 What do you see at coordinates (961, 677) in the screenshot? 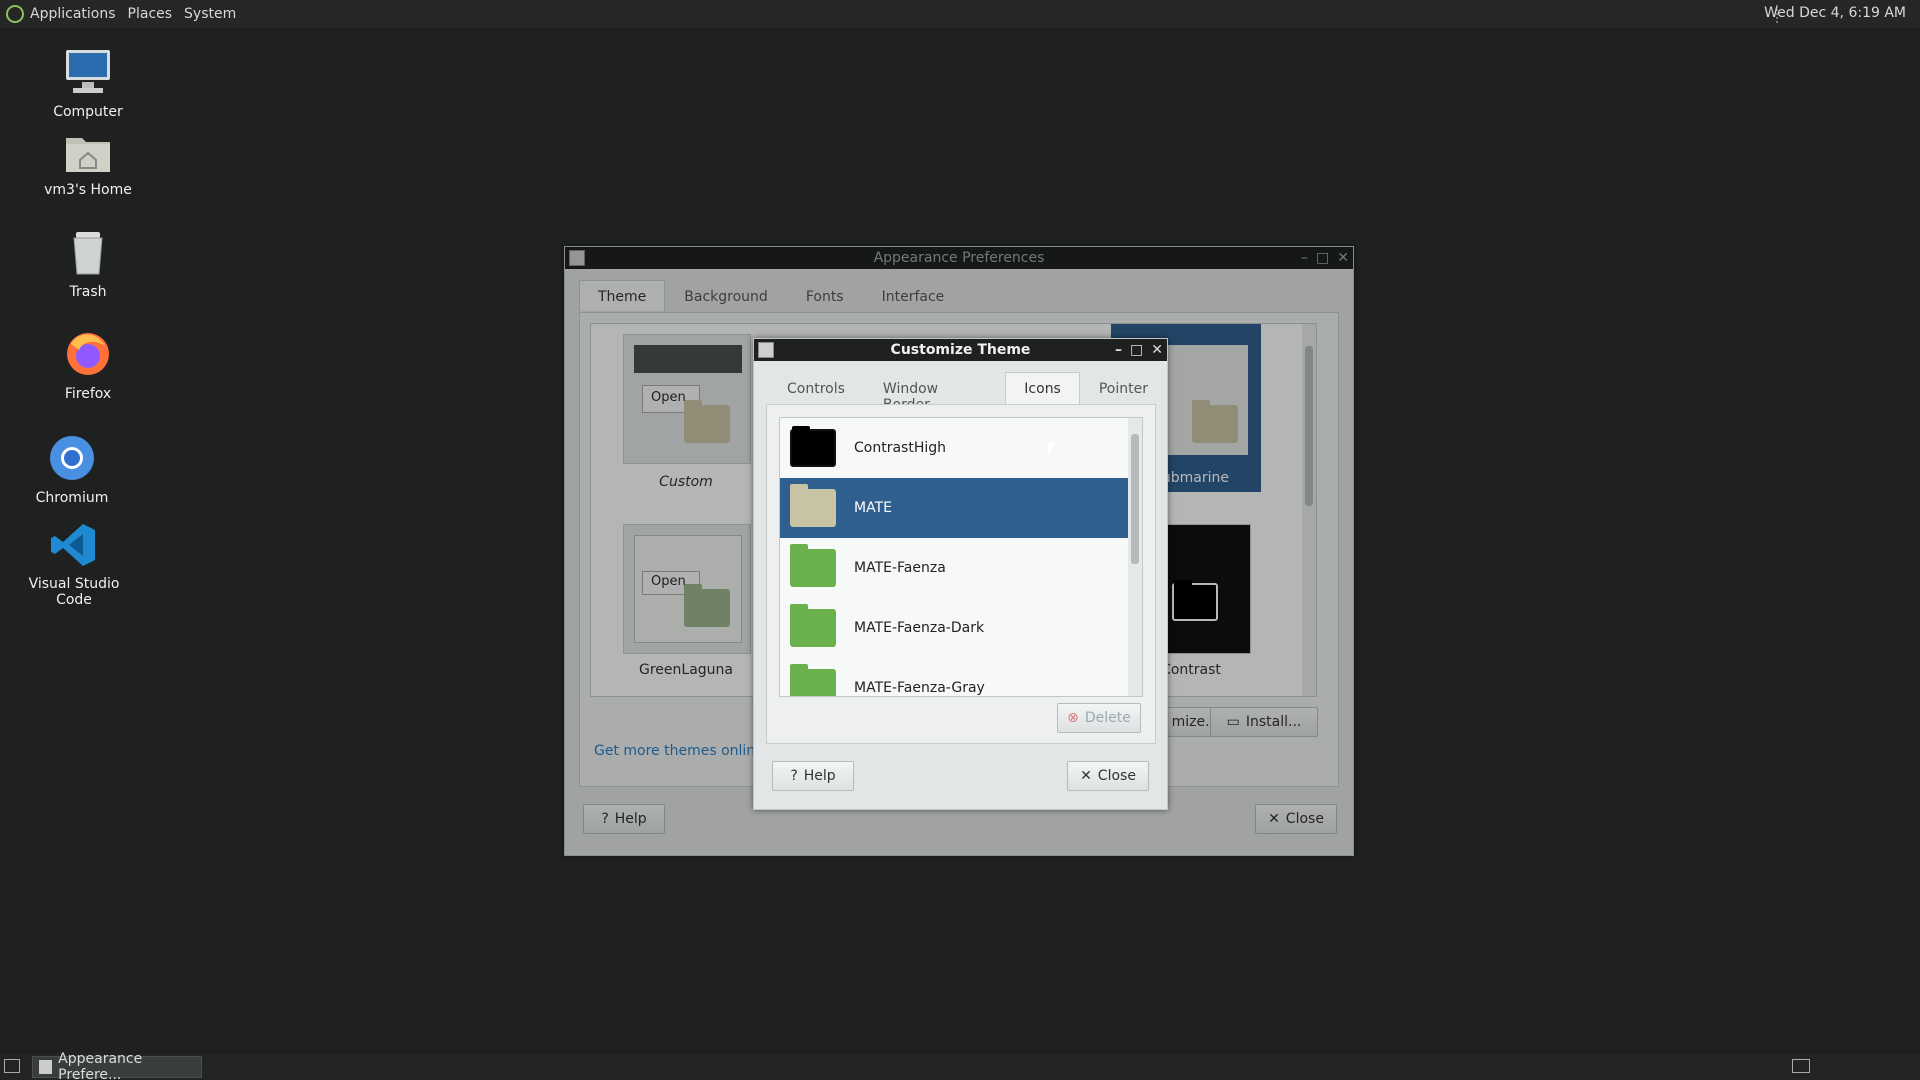
I see `list-item-mate-faenza-gray: MATE-Faenza-Gray` at bounding box center [961, 677].